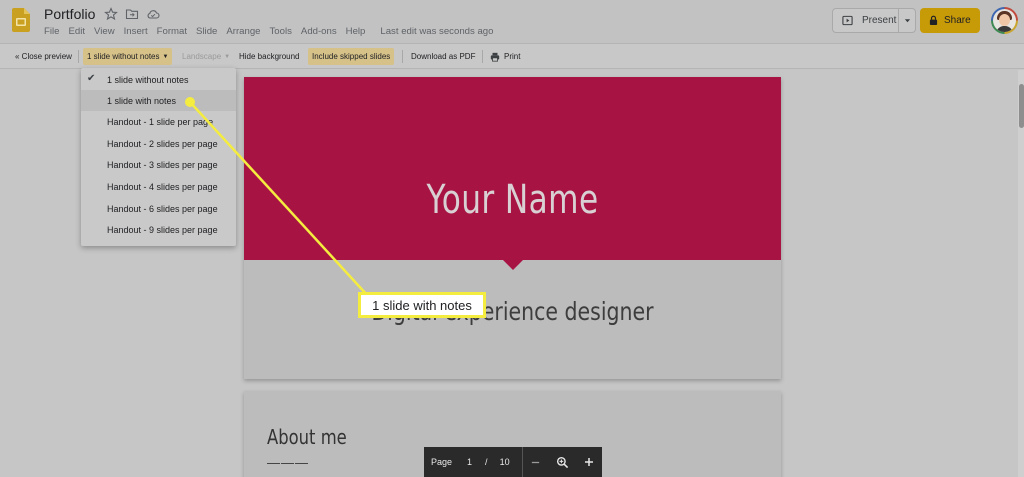 The image size is (1024, 477). What do you see at coordinates (281, 31) in the screenshot?
I see `menu-tools: Tools` at bounding box center [281, 31].